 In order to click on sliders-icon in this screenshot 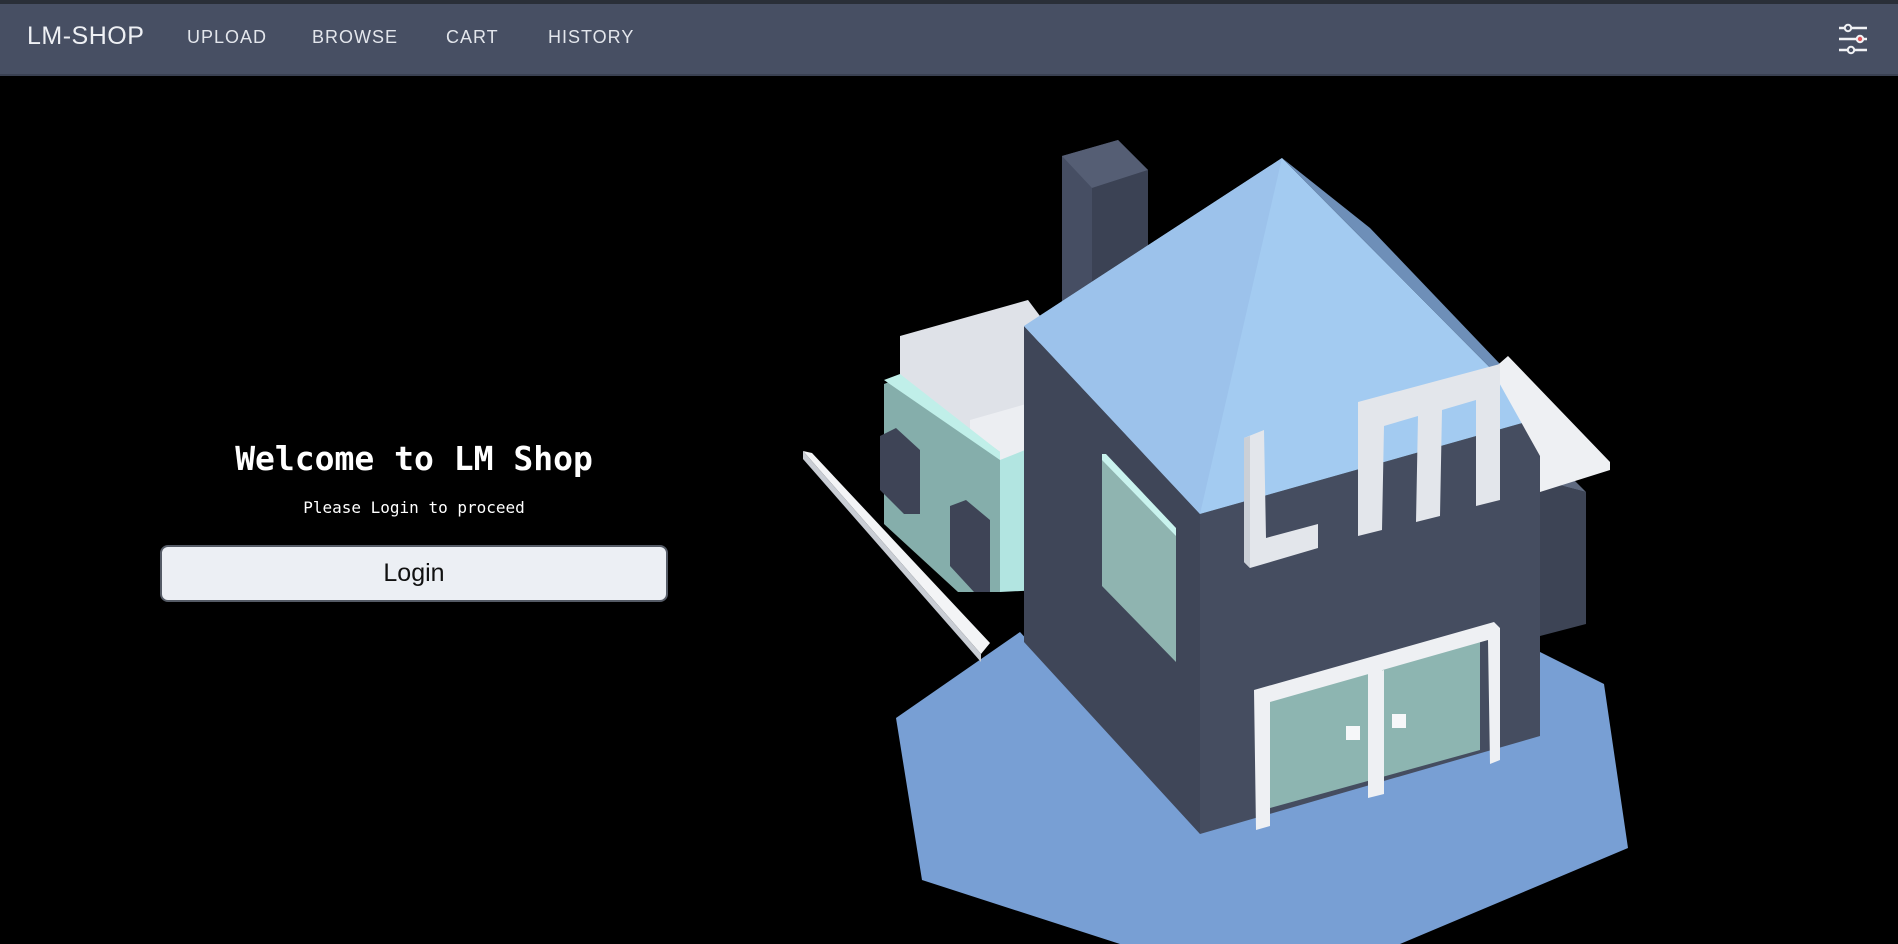, I will do `click(1853, 39)`.